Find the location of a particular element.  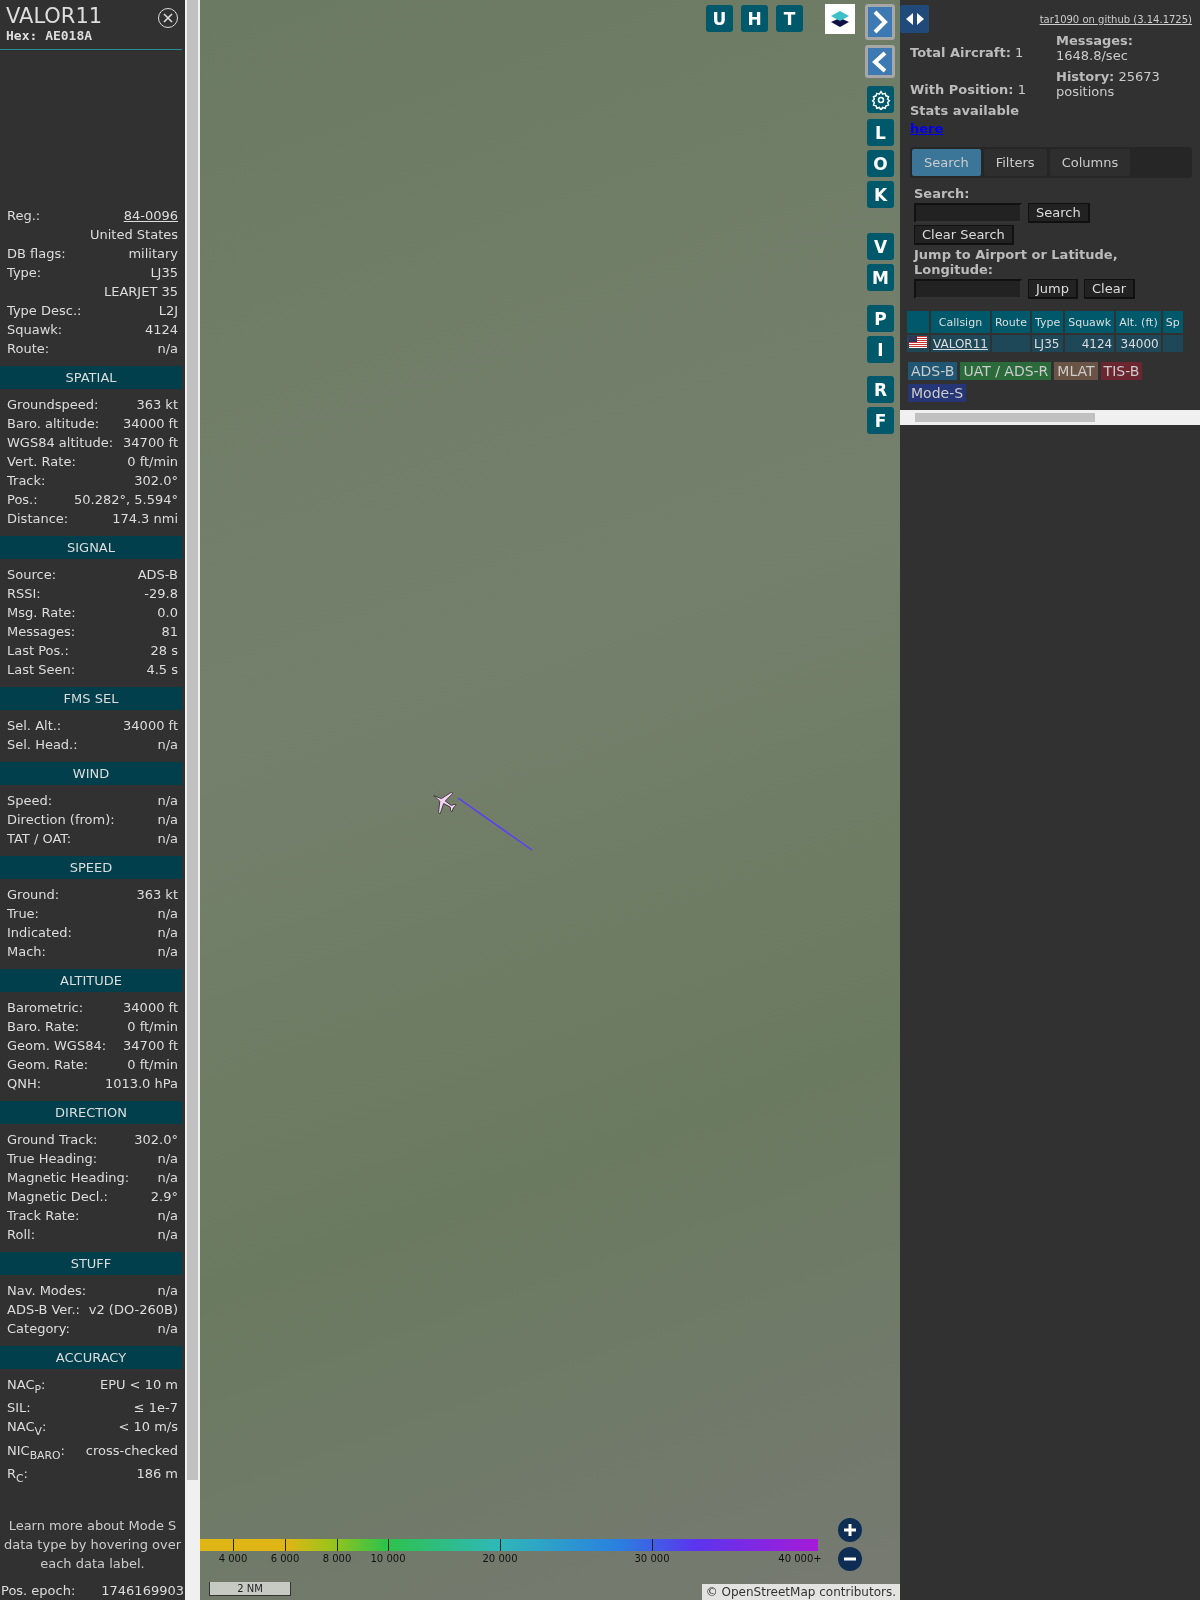

section-header: SPATIAL is located at coordinates (91, 377).